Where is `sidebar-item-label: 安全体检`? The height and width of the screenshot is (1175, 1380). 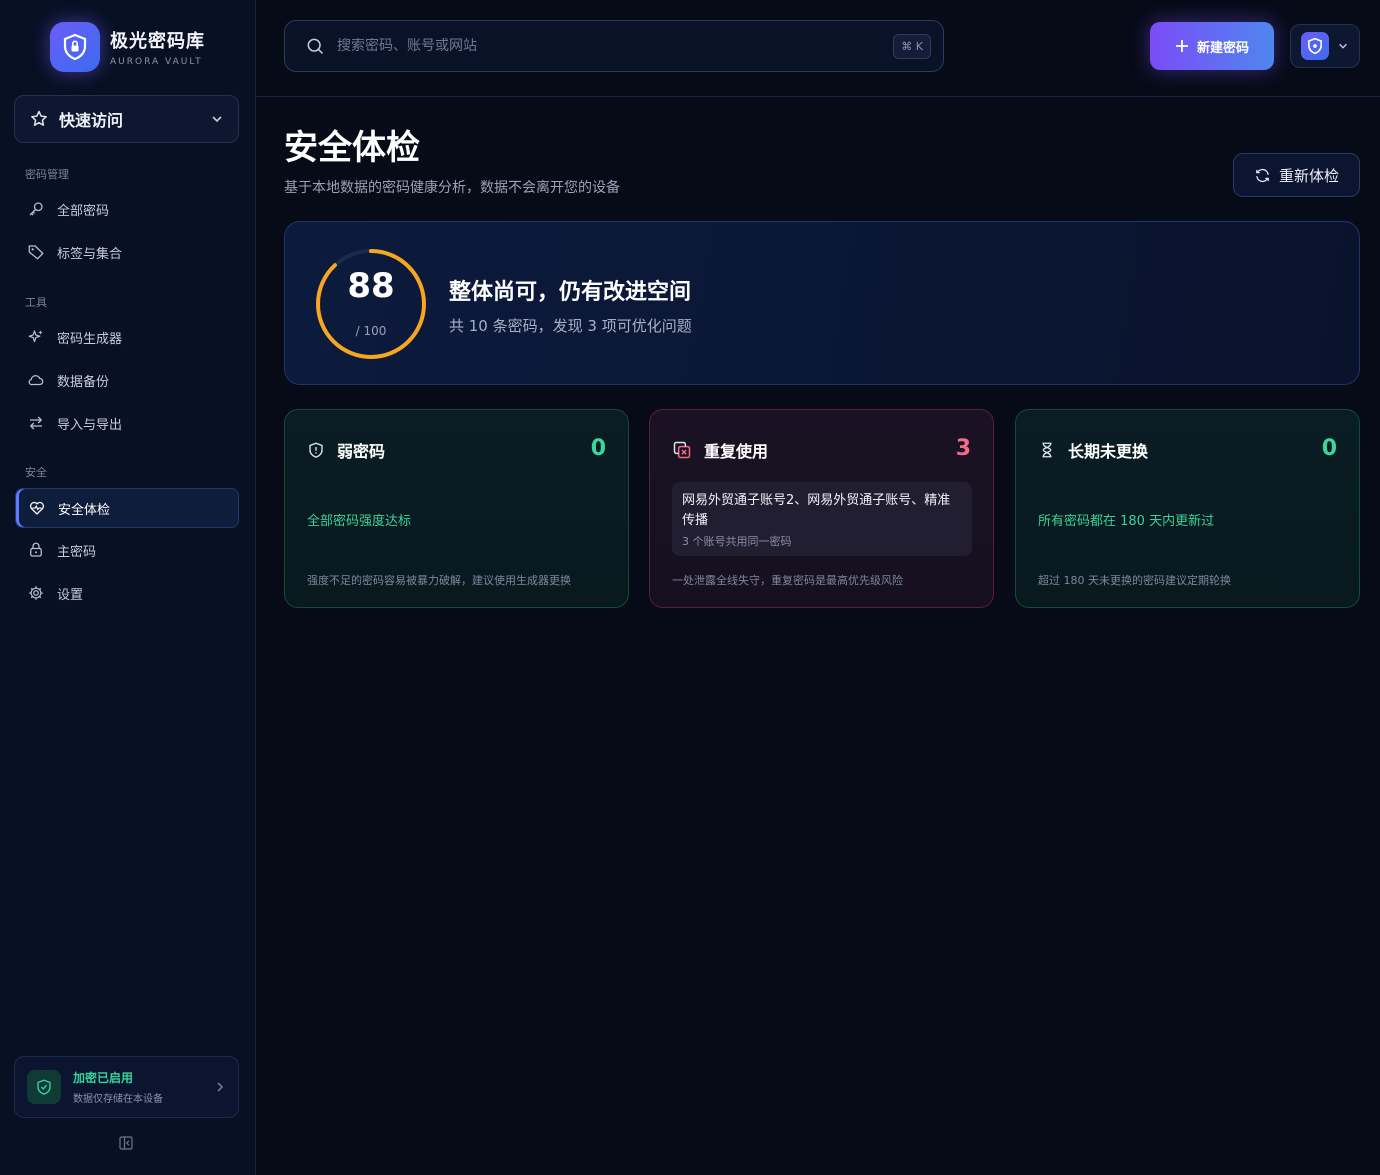 sidebar-item-label: 安全体检 is located at coordinates (84, 510).